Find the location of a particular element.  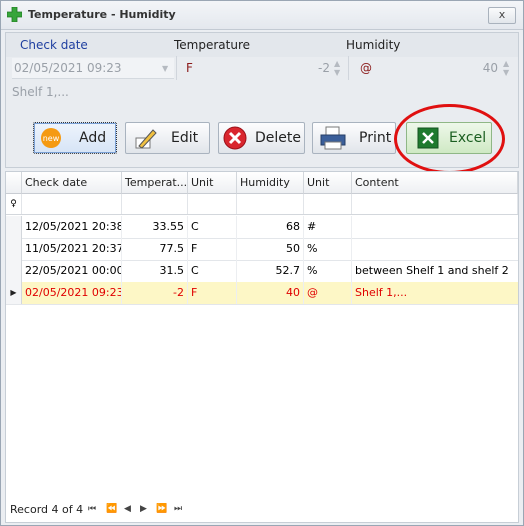

annotation-circle is located at coordinates (449, 139).